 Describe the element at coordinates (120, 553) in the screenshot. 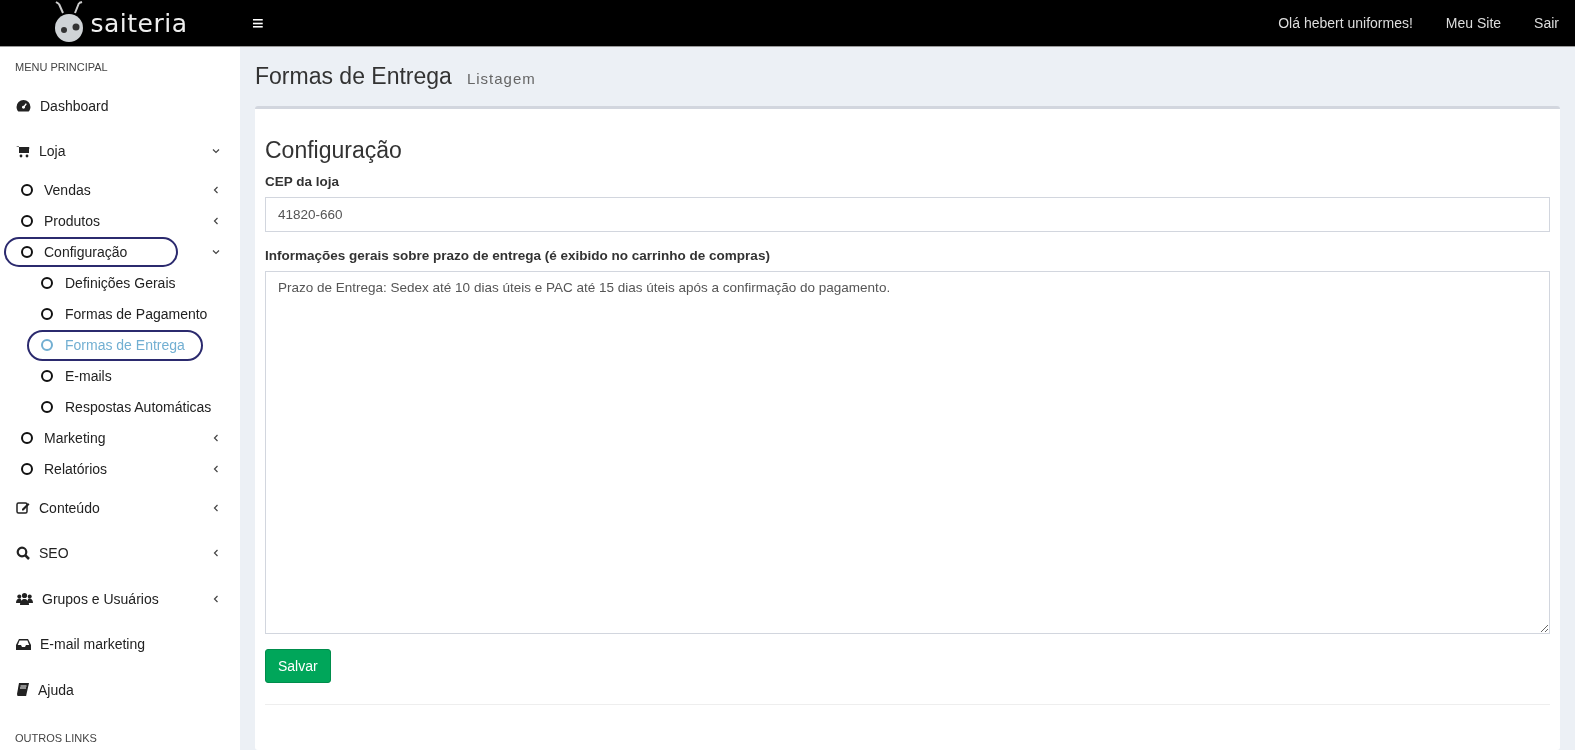

I see `menu-item: SEO` at that location.